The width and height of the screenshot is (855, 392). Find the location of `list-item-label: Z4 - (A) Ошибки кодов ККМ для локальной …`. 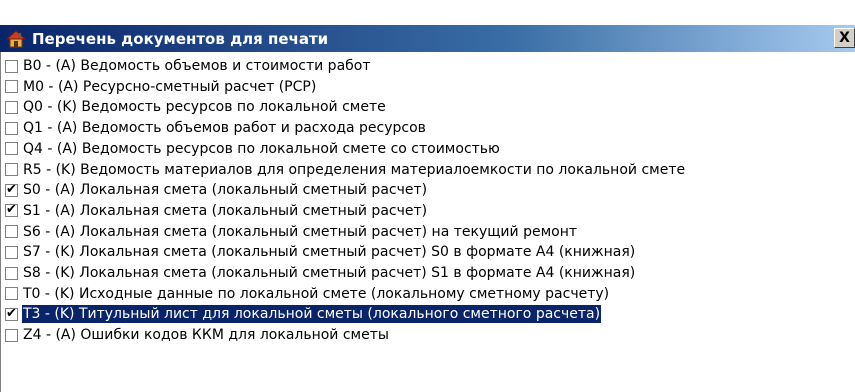

list-item-label: Z4 - (A) Ошибки кодов ККМ для локальной … is located at coordinates (206, 335).